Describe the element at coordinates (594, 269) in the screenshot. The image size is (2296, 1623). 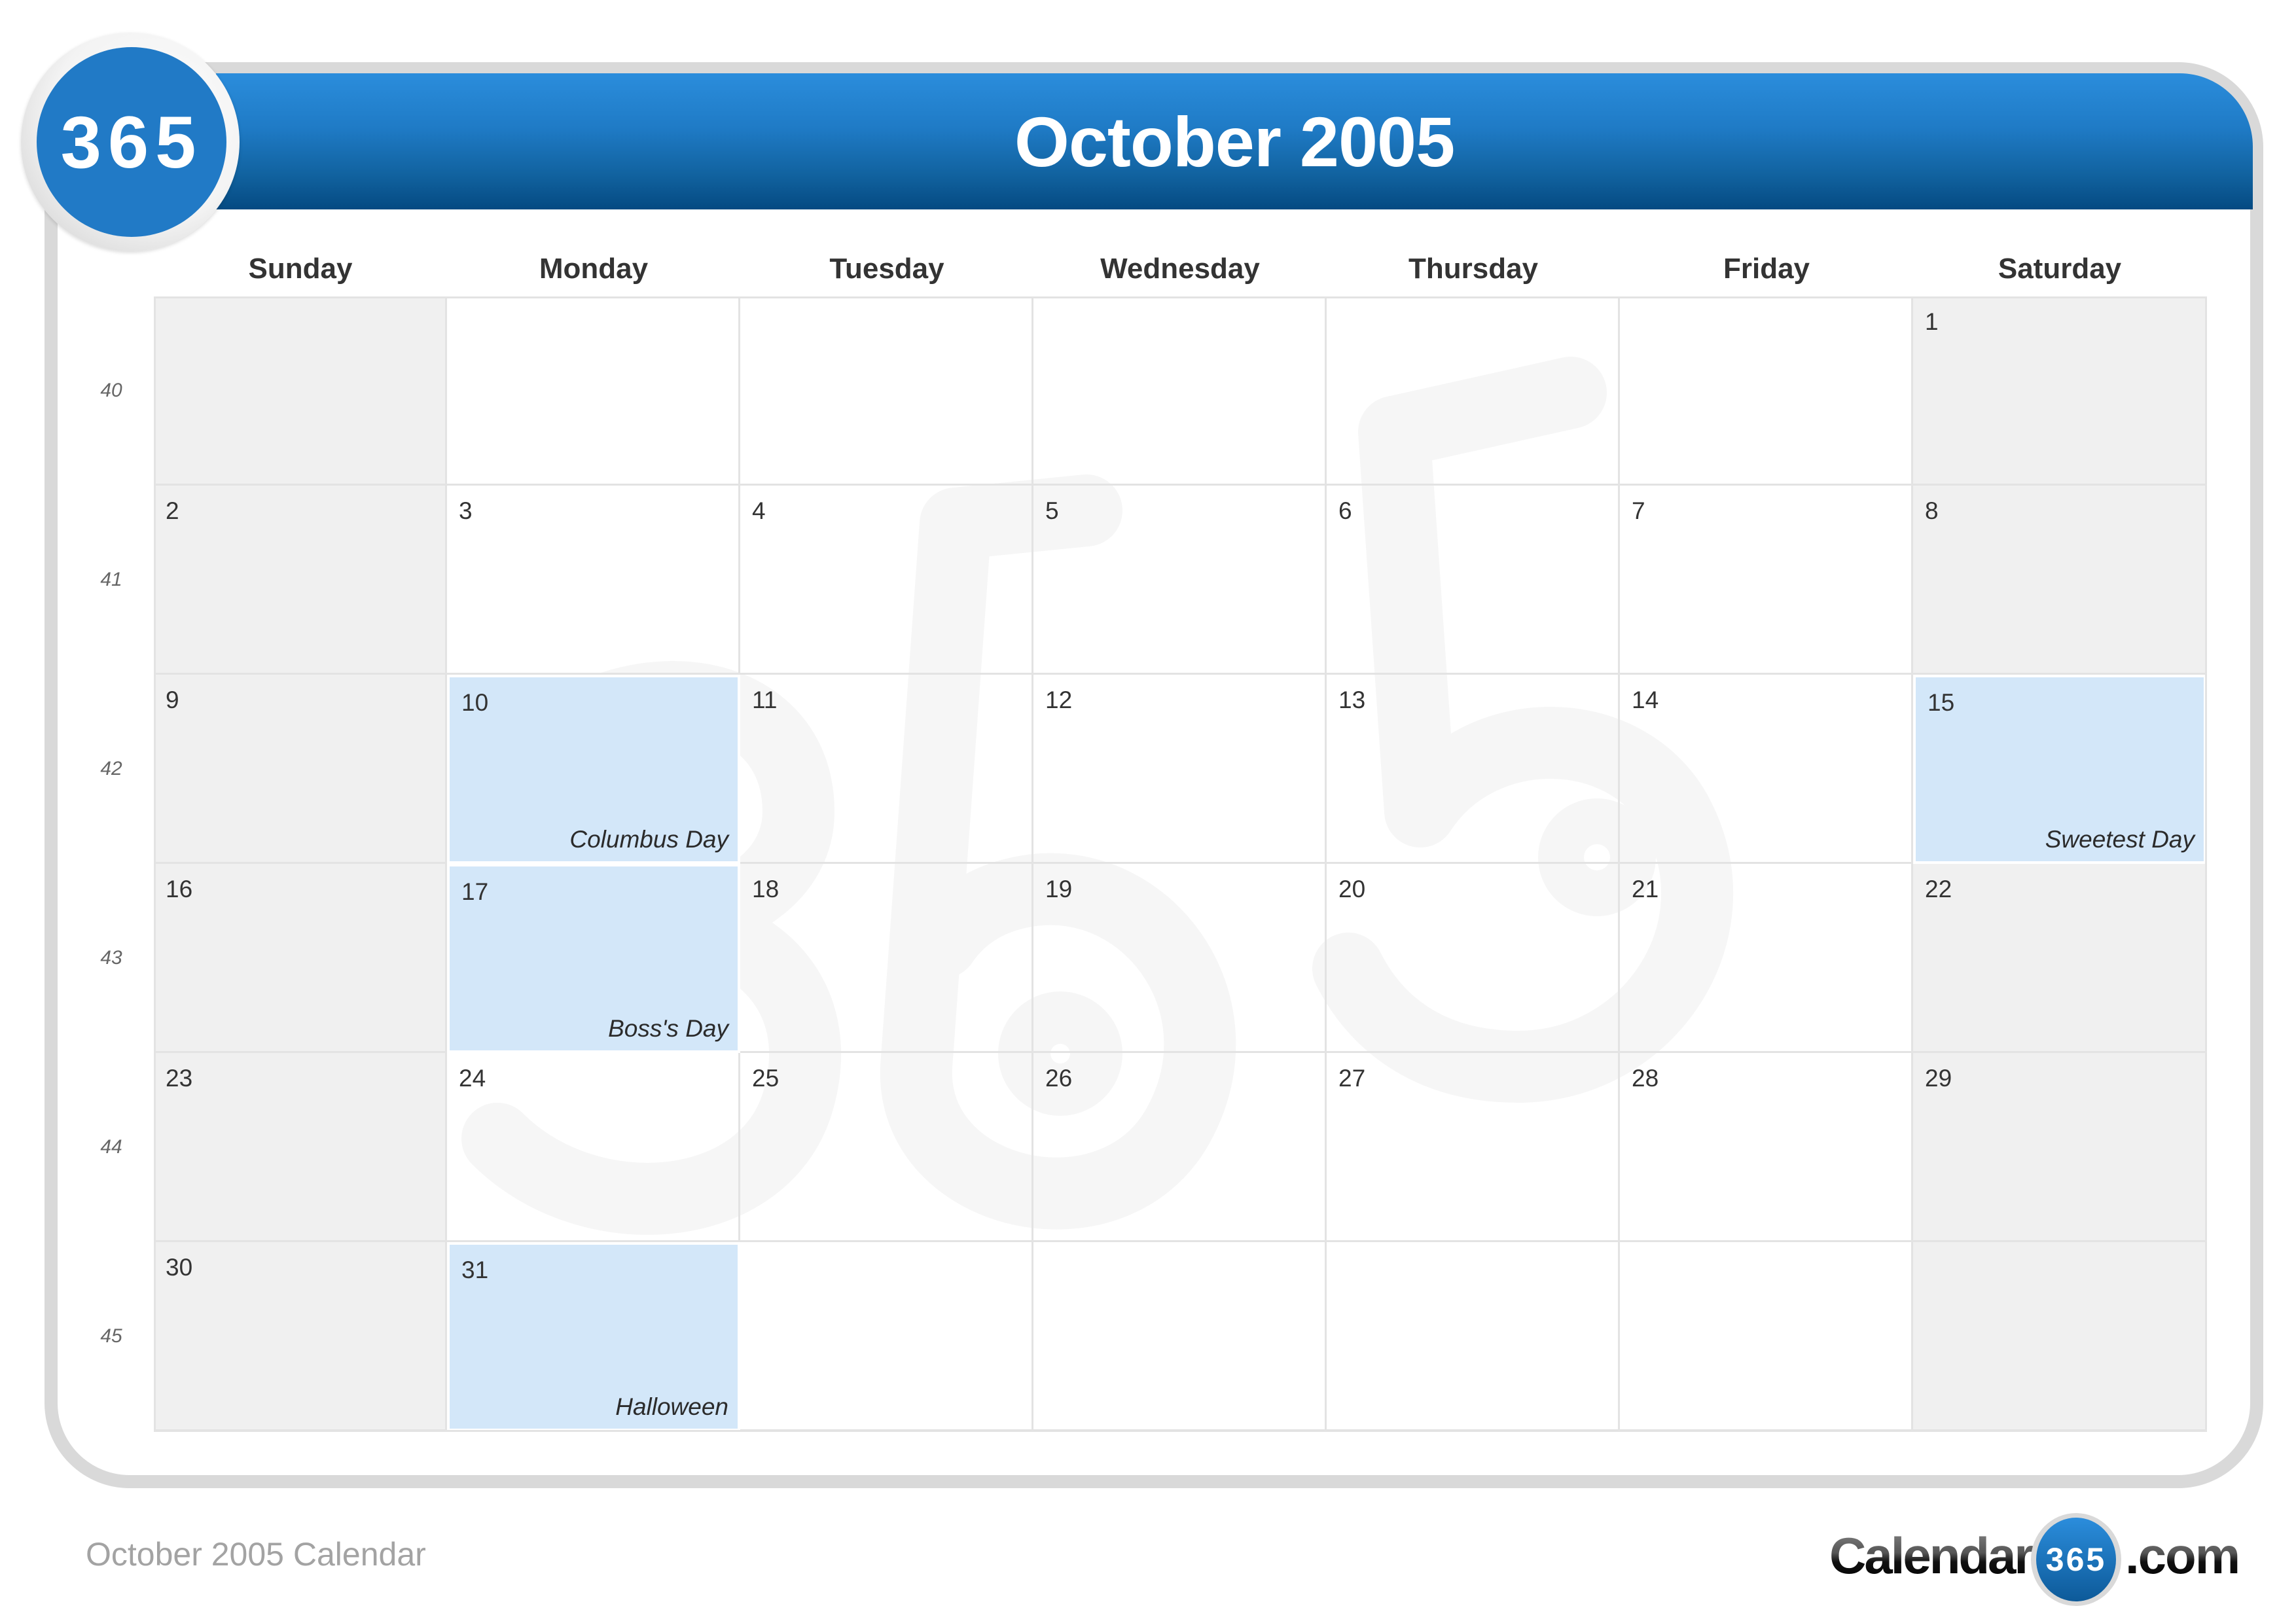
I see `weekday-header-monday: Monday` at that location.